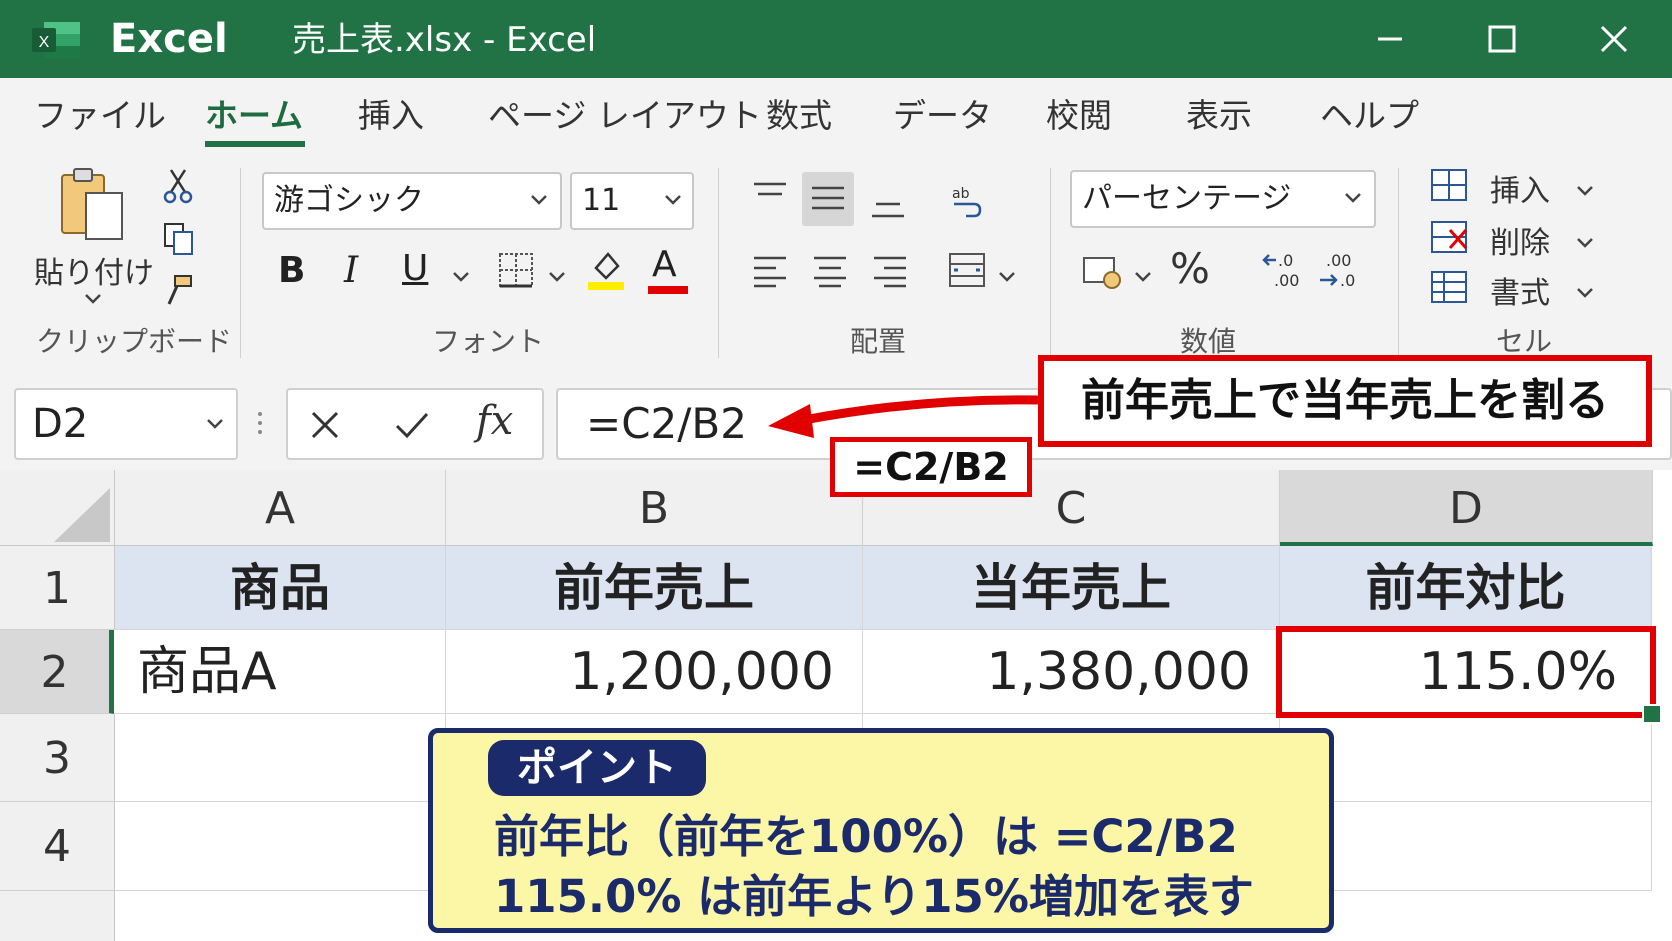 The width and height of the screenshot is (1672, 941). Describe the element at coordinates (516, 272) in the screenshot. I see `borders-icon` at that location.